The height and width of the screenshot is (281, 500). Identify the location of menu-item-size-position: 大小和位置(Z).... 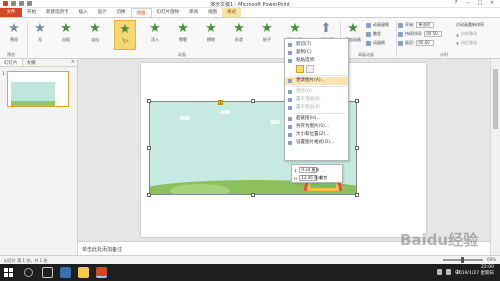
(316, 135).